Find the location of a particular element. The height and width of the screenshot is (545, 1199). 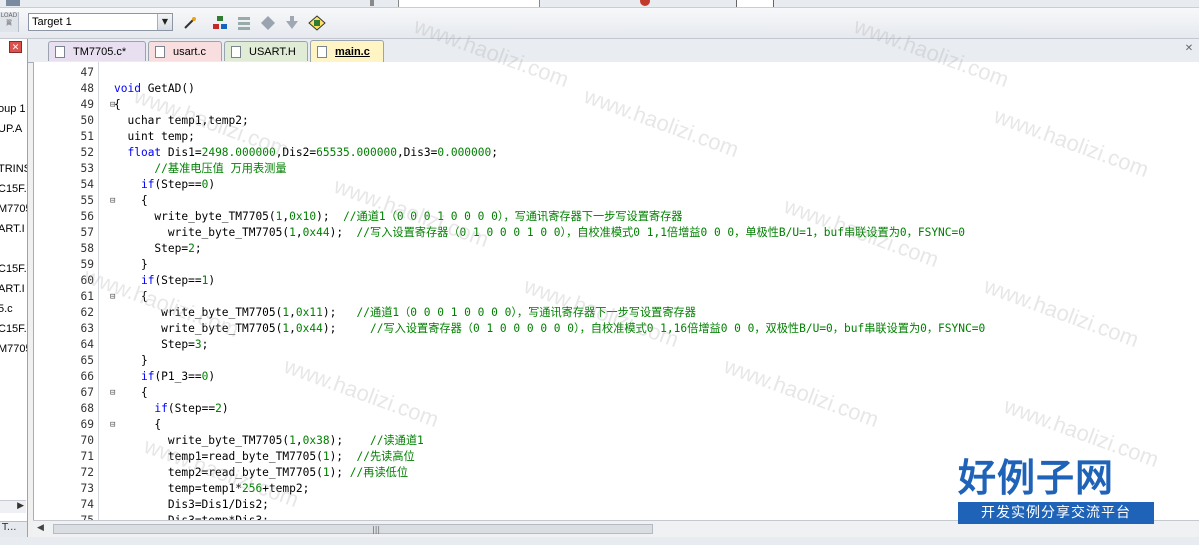

scroll-thumb: ||| is located at coordinates (353, 529).